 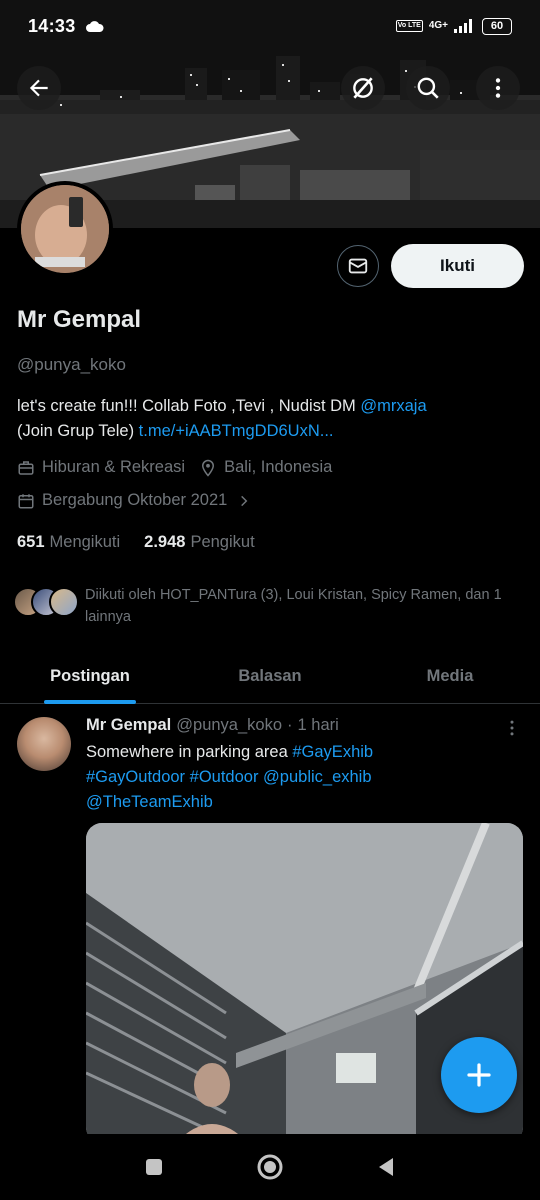 I want to click on nav-back-icon, so click(x=386, y=1167).